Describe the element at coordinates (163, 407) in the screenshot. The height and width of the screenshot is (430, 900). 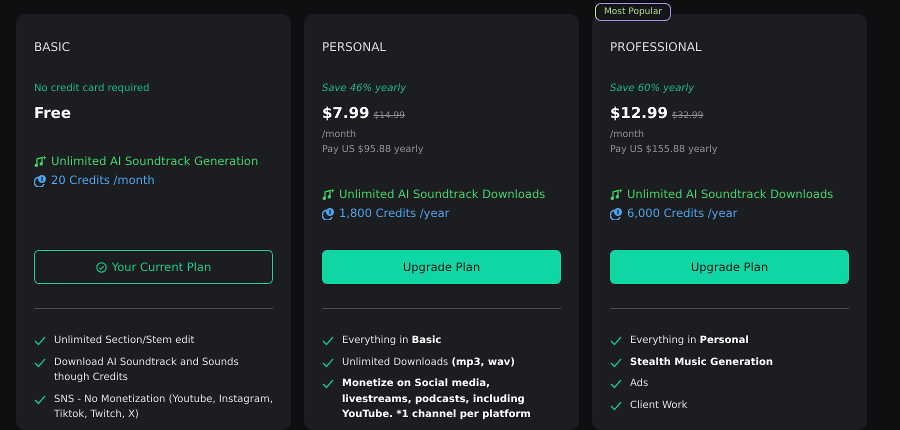
I see `feature-text: SNS - No Monetization (Youtube, Instagram, Tiktok, Twitch, X)` at that location.